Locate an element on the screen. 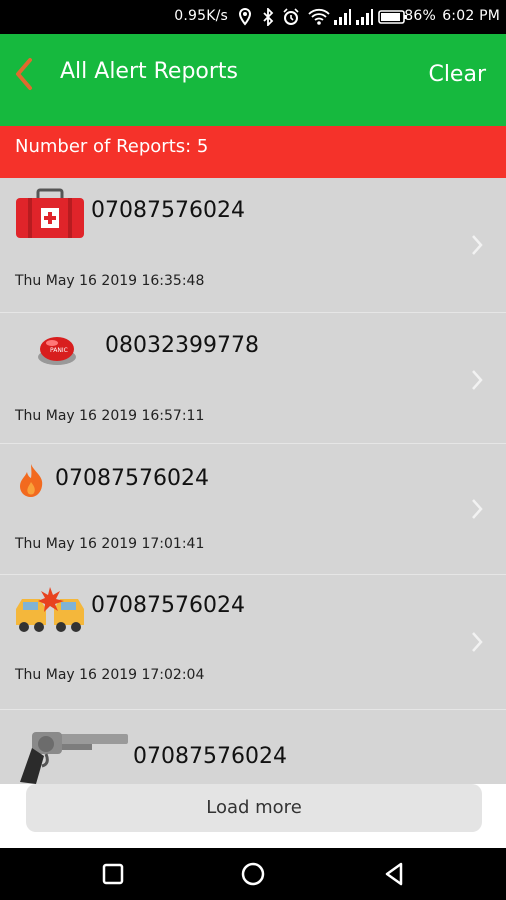 The width and height of the screenshot is (506, 900). status-icons is located at coordinates (324, 17).